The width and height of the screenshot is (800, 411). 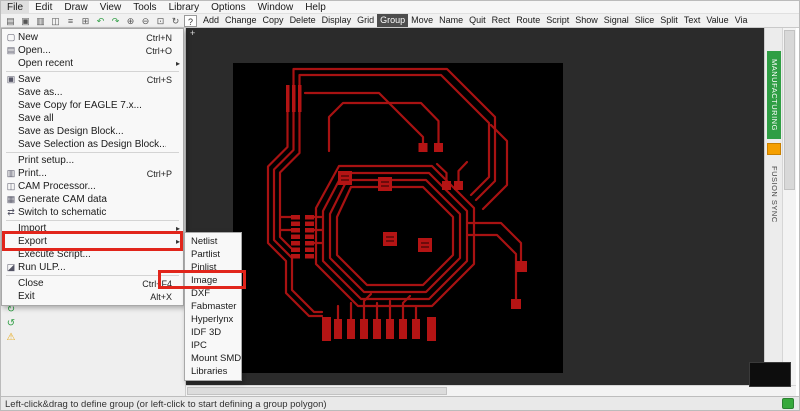 What do you see at coordinates (70, 21) in the screenshot?
I see `layers-icon: ≡` at bounding box center [70, 21].